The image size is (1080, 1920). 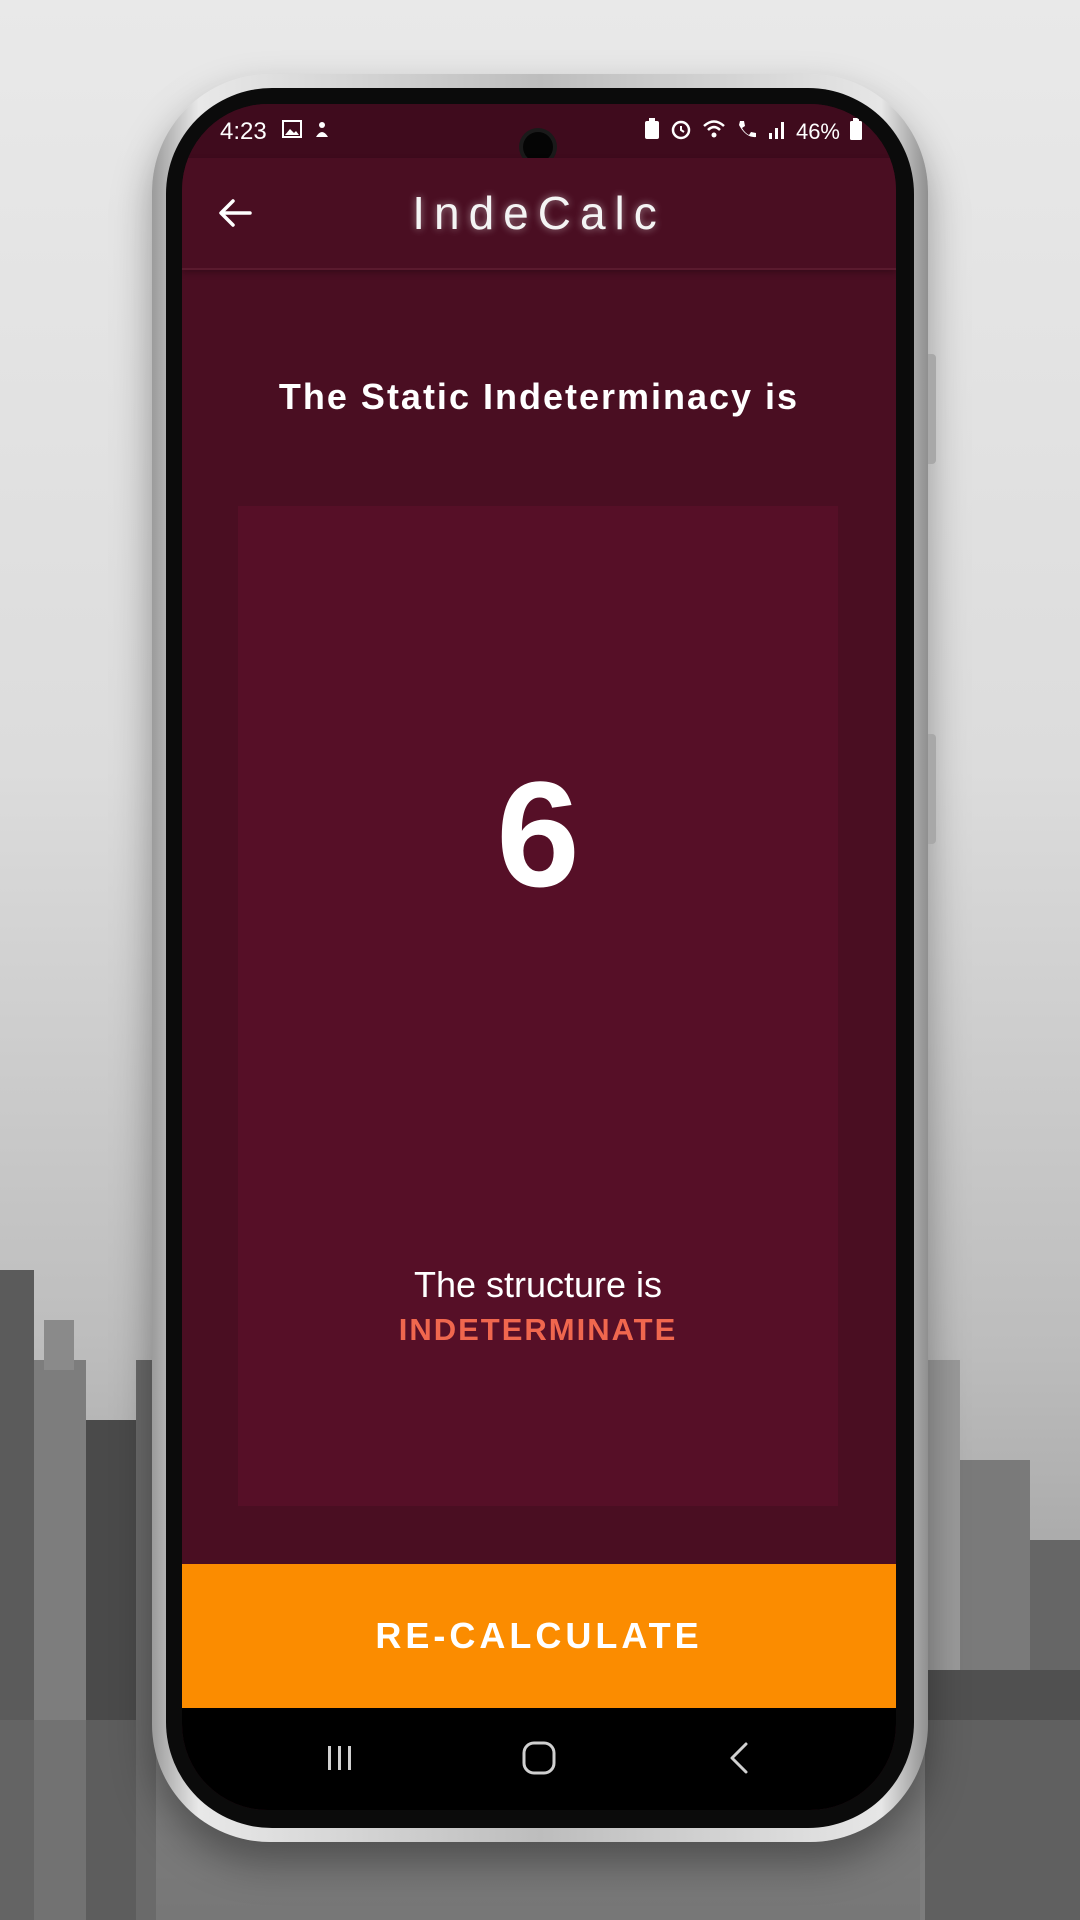 I want to click on status-right-icons: 46%, so click(x=753, y=132).